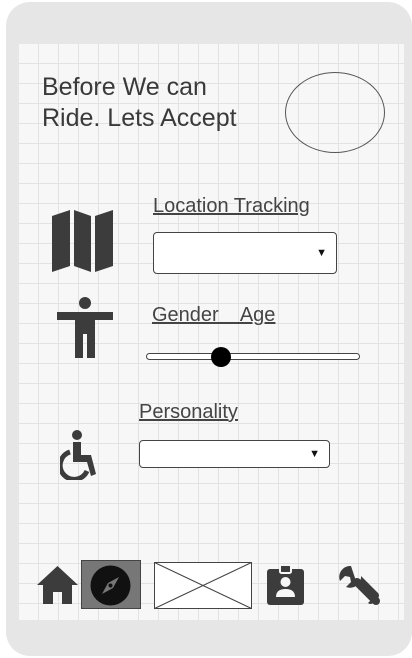 The height and width of the screenshot is (658, 412). What do you see at coordinates (57, 585) in the screenshot?
I see `home-icon` at bounding box center [57, 585].